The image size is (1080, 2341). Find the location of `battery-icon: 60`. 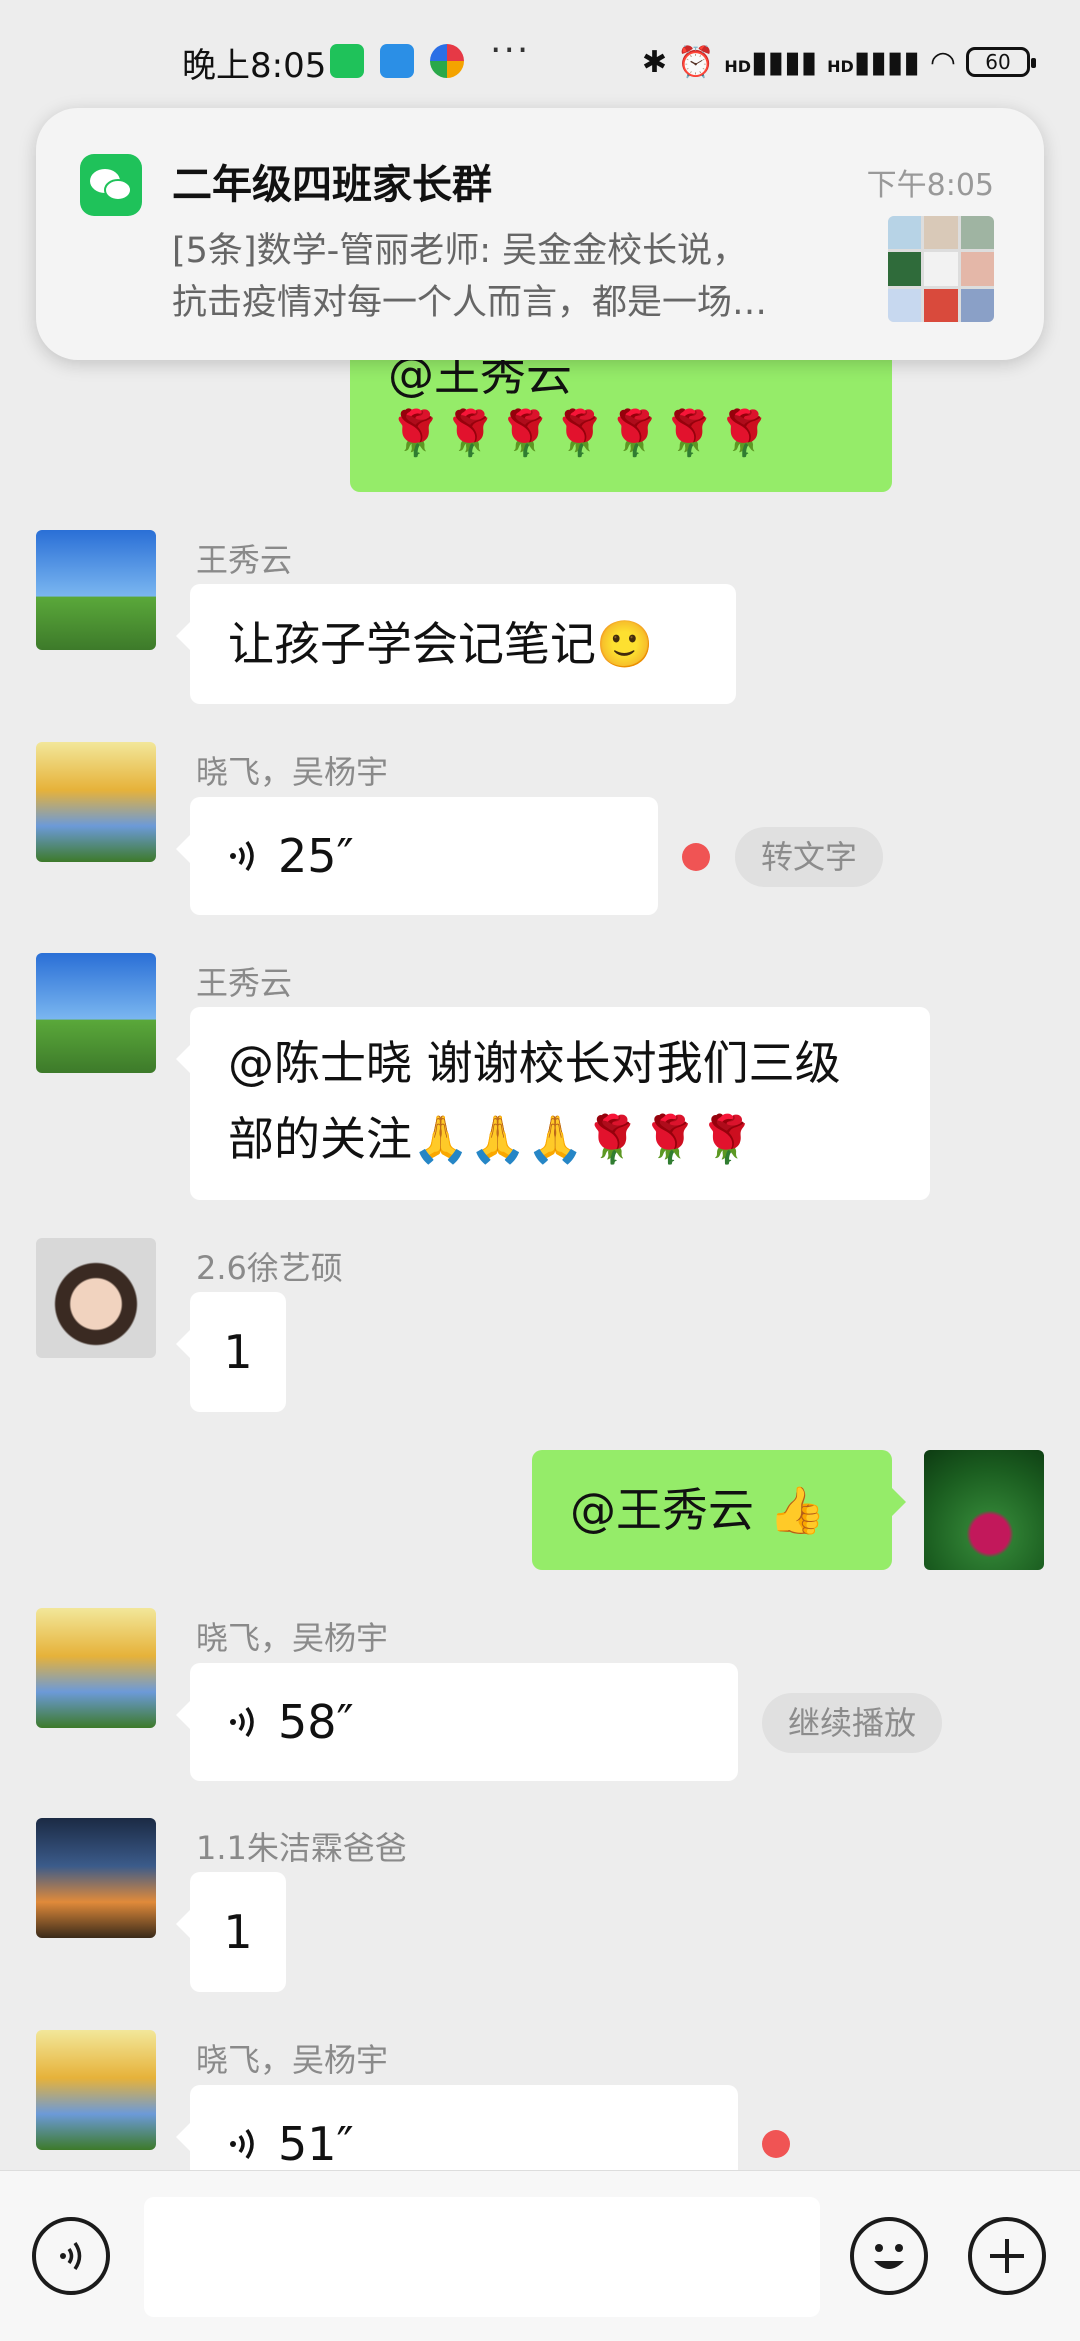

battery-icon: 60 is located at coordinates (1001, 62).